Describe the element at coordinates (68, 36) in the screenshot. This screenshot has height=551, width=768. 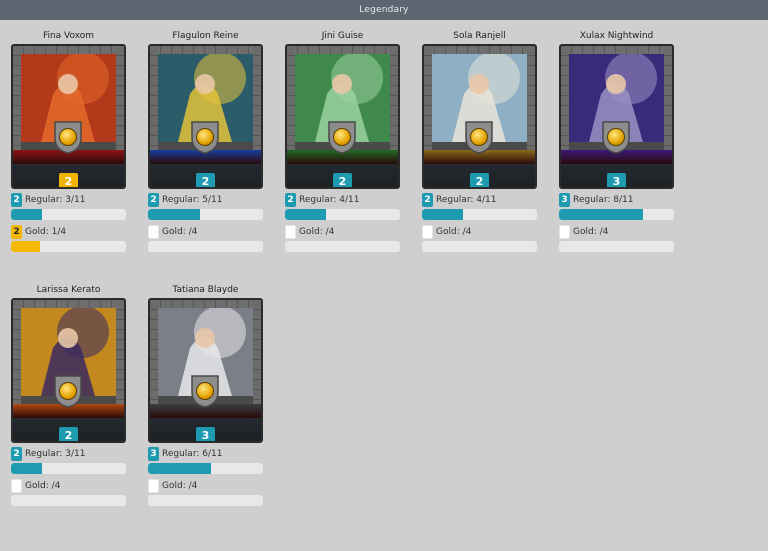
I see `card-name: Fina Voxom` at that location.